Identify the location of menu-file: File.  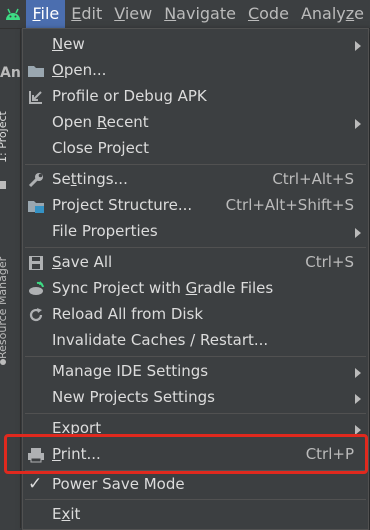
(46, 14).